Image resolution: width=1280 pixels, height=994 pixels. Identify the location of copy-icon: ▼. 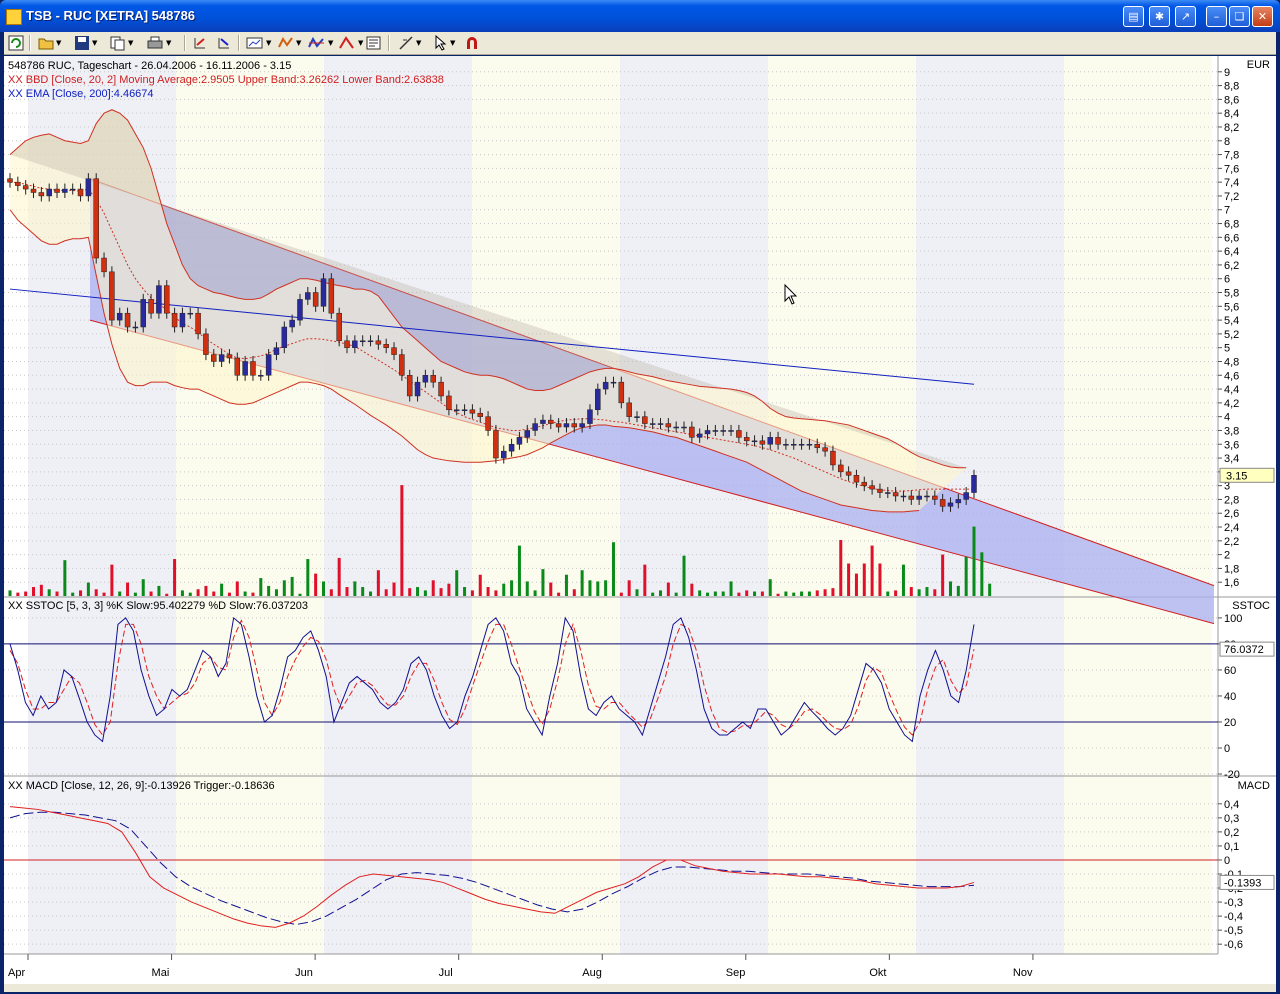
(121, 43).